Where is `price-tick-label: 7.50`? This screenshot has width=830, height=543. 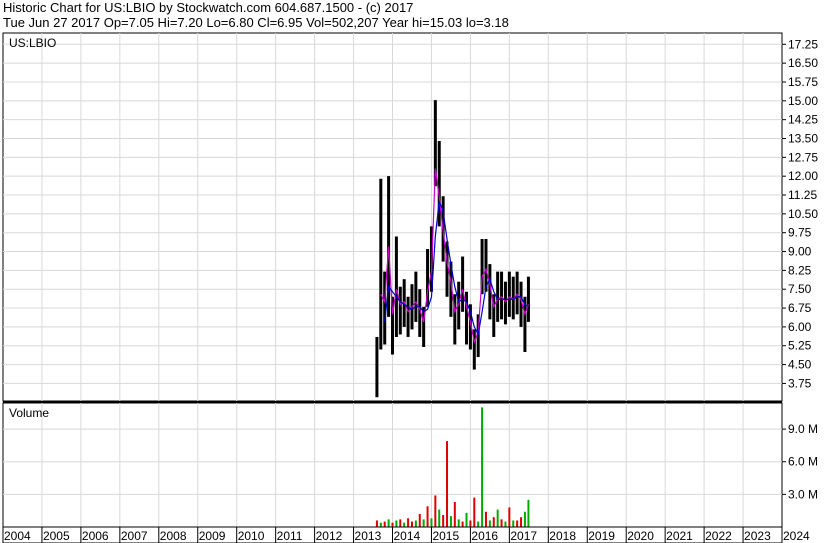
price-tick-label: 7.50 is located at coordinates (800, 289).